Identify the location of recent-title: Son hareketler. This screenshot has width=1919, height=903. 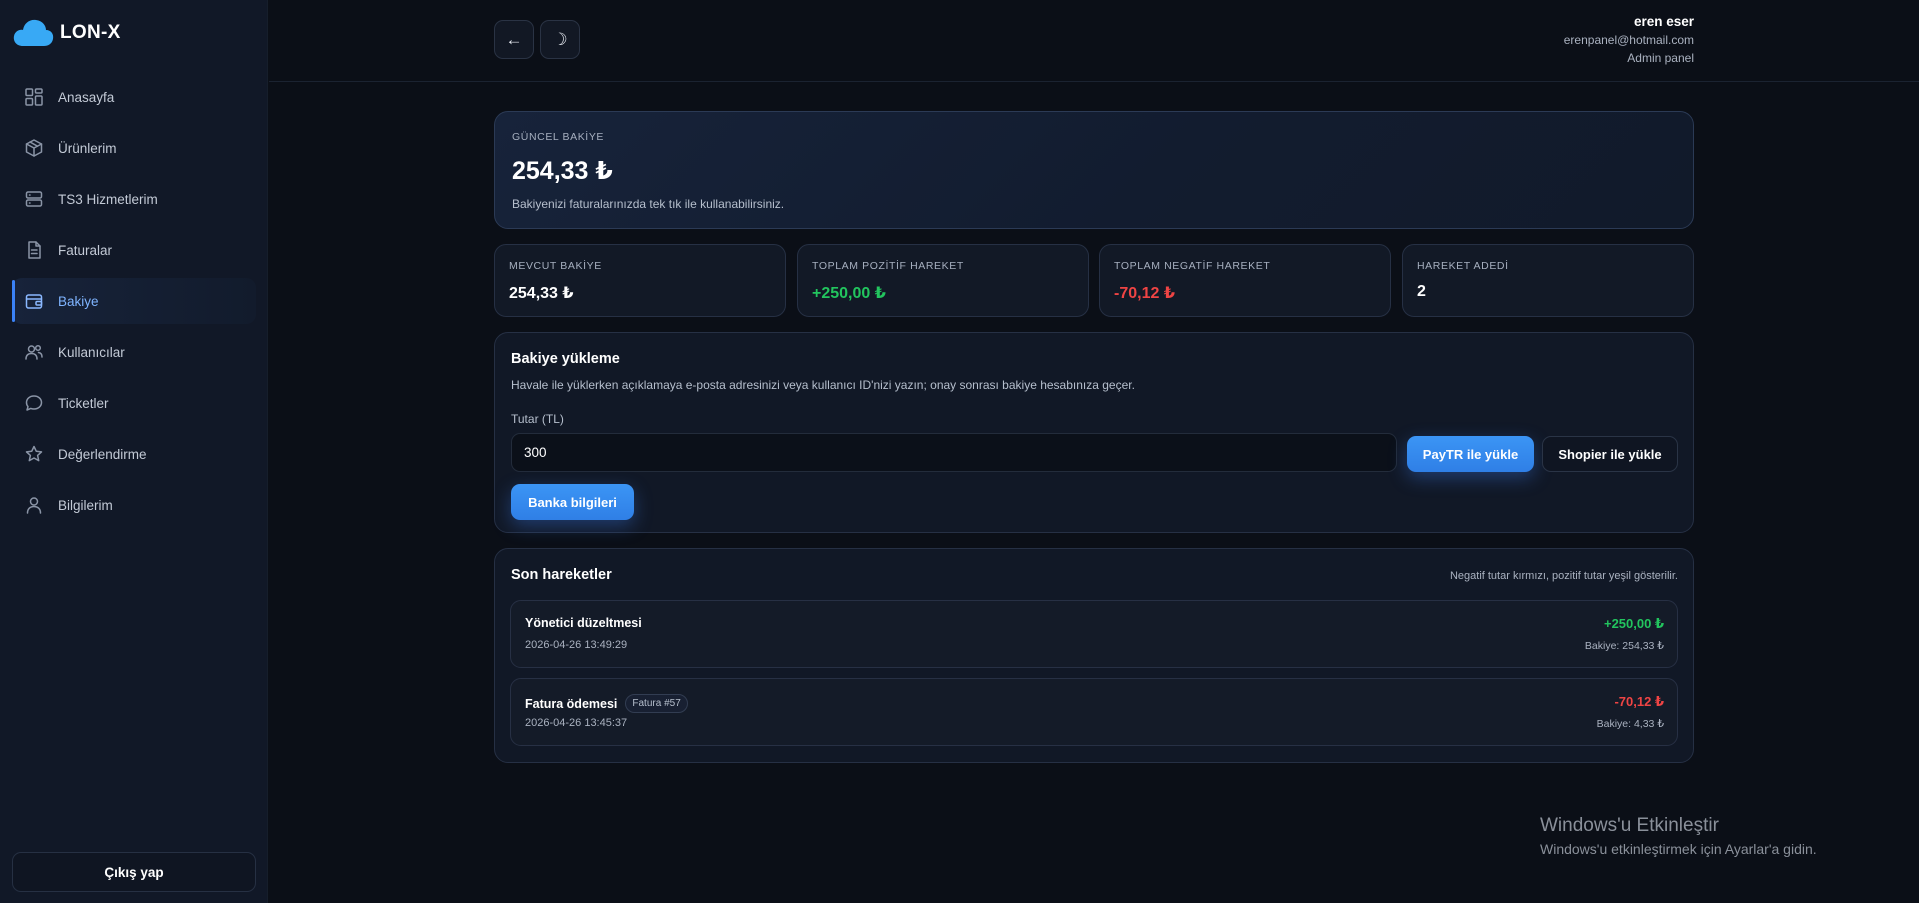
(561, 575).